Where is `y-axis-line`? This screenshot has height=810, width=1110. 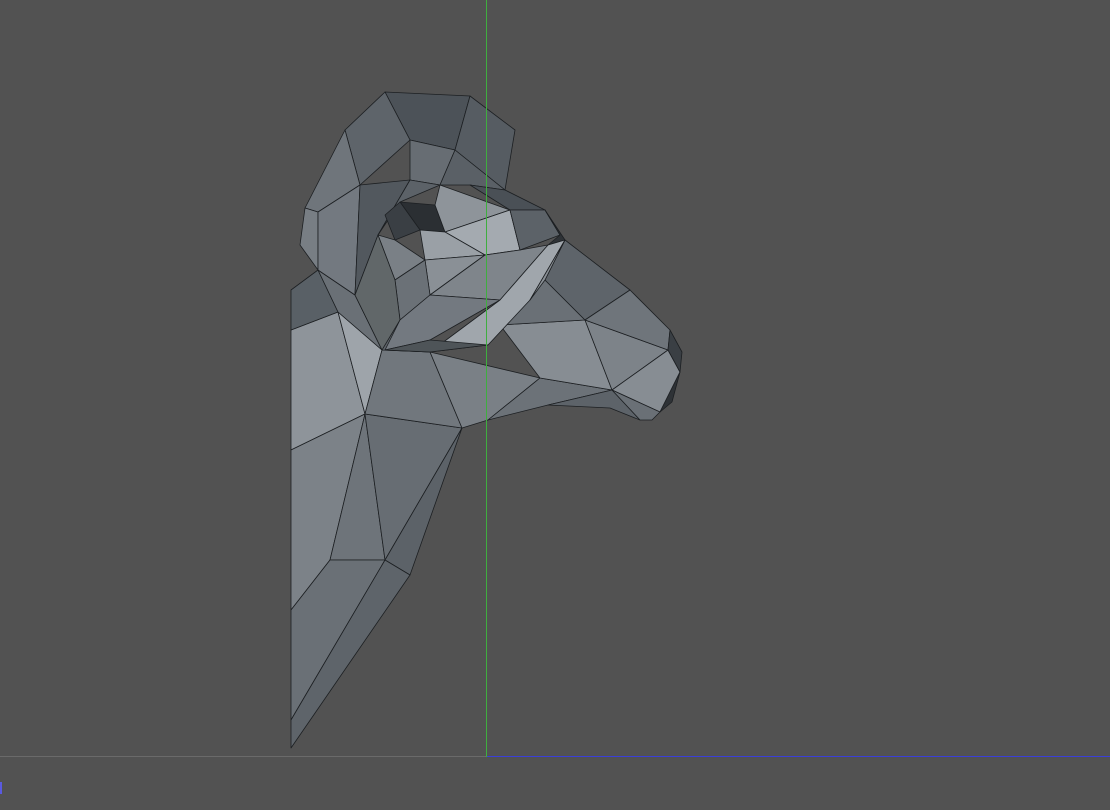
y-axis-line is located at coordinates (486, 378).